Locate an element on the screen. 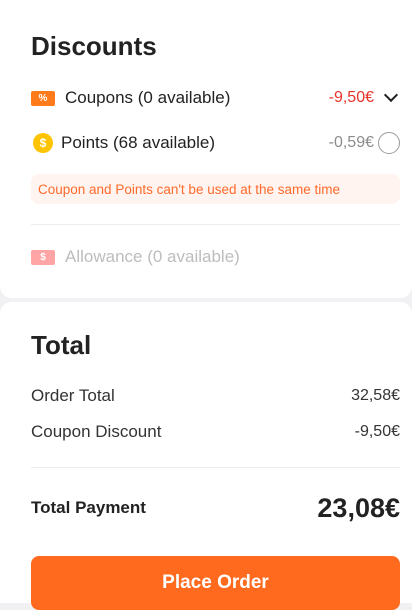 This screenshot has width=412, height=610. points-row: $ Points (68 available) -0,59€ is located at coordinates (215, 143).